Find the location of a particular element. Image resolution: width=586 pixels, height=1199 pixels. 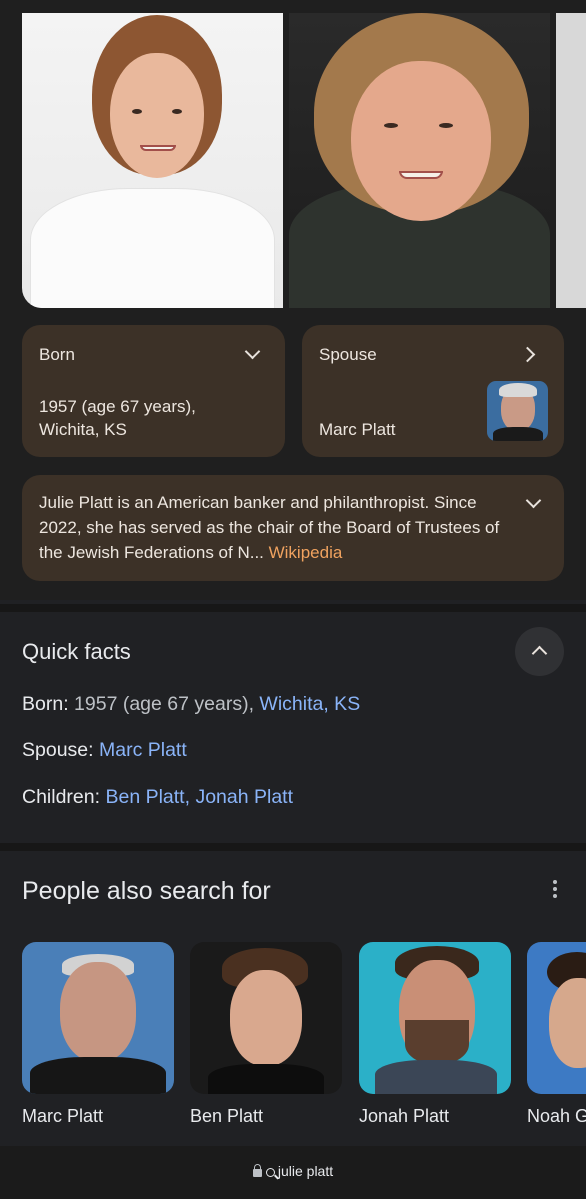

spouse-card: Spouse Marc Platt is located at coordinates (433, 391).